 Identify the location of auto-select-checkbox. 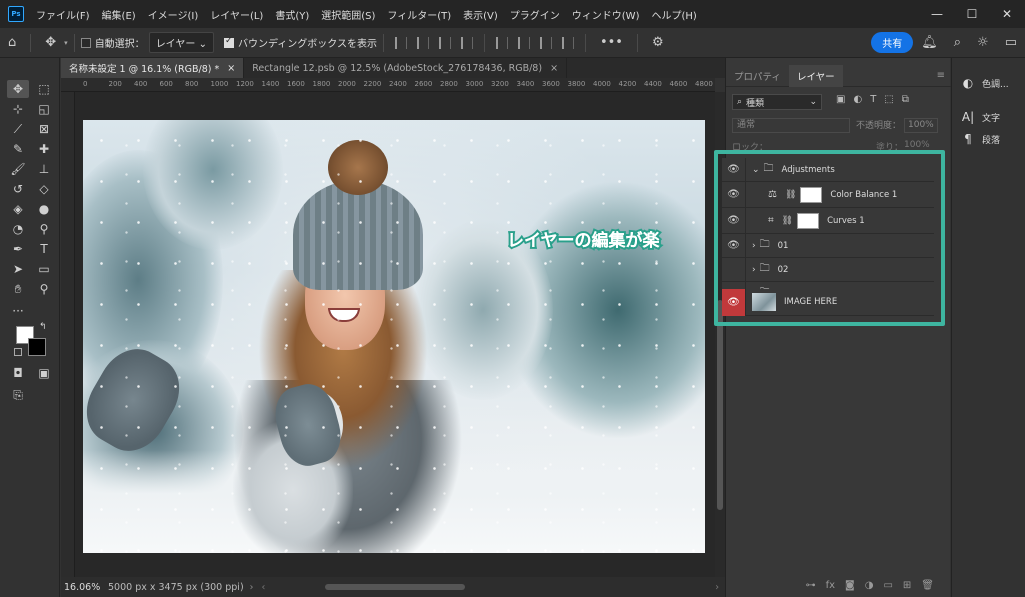
(85, 42).